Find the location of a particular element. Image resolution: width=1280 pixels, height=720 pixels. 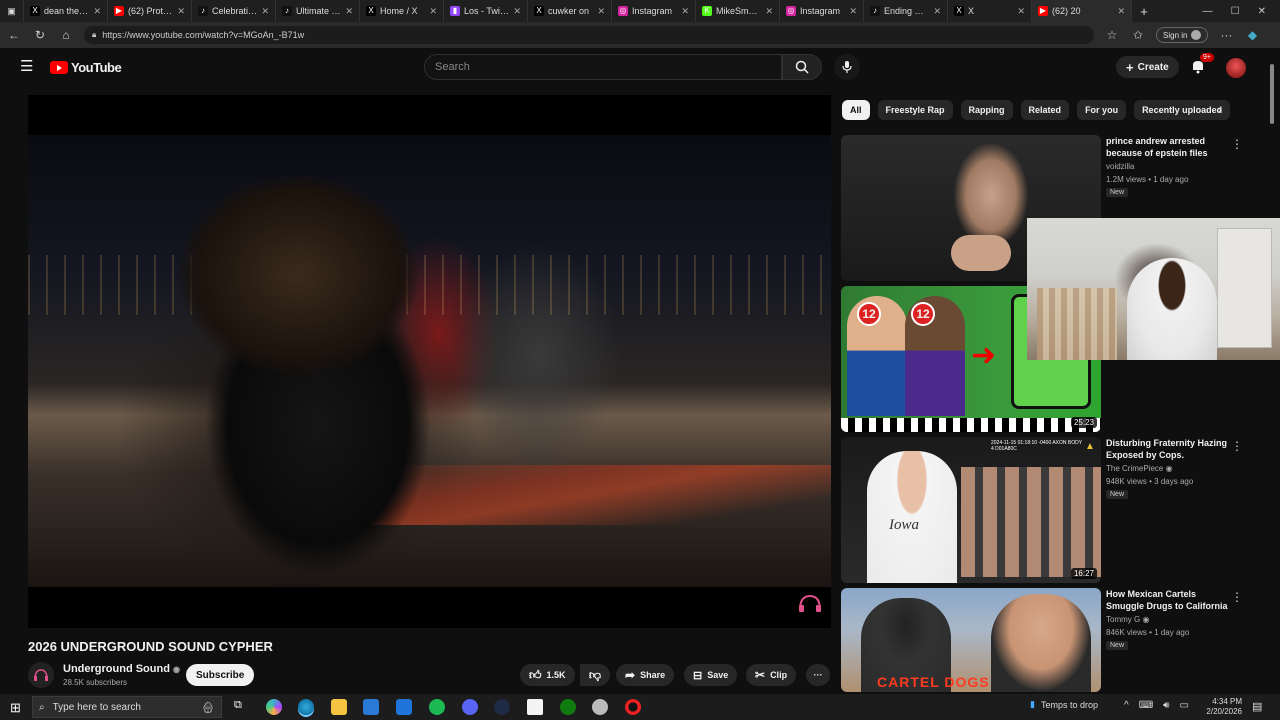

more-icon: ··· is located at coordinates (1226, 35).